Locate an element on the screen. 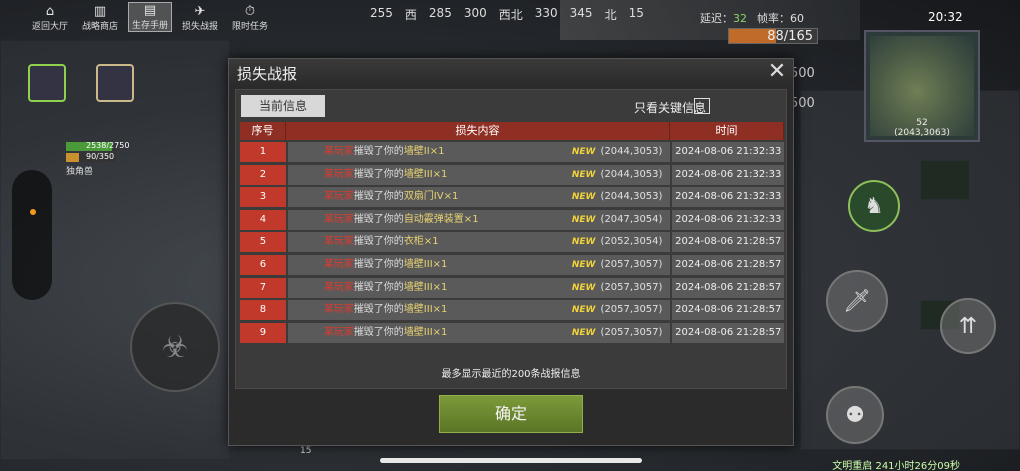 The height and width of the screenshot is (471, 1020). location-coord: (2052,3054) is located at coordinates (631, 242).